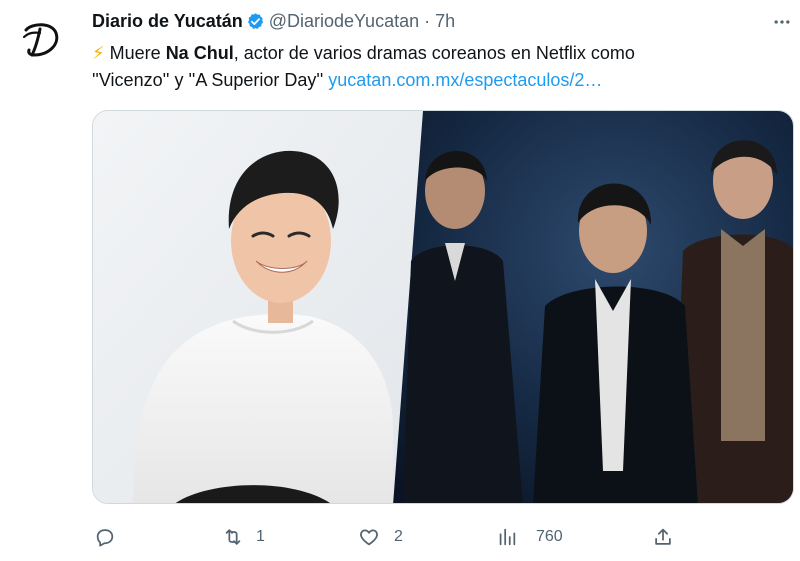 The image size is (800, 561). Describe the element at coordinates (233, 537) in the screenshot. I see `retweet-icon` at that location.